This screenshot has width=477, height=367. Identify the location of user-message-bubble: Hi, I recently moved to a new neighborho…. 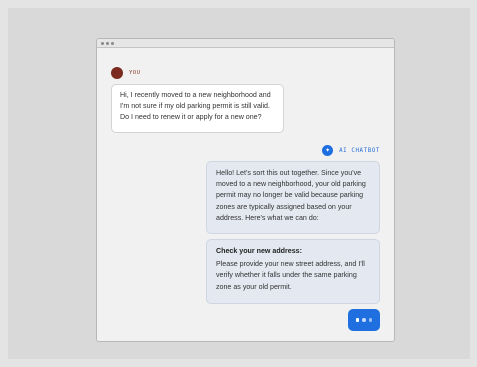
(197, 108).